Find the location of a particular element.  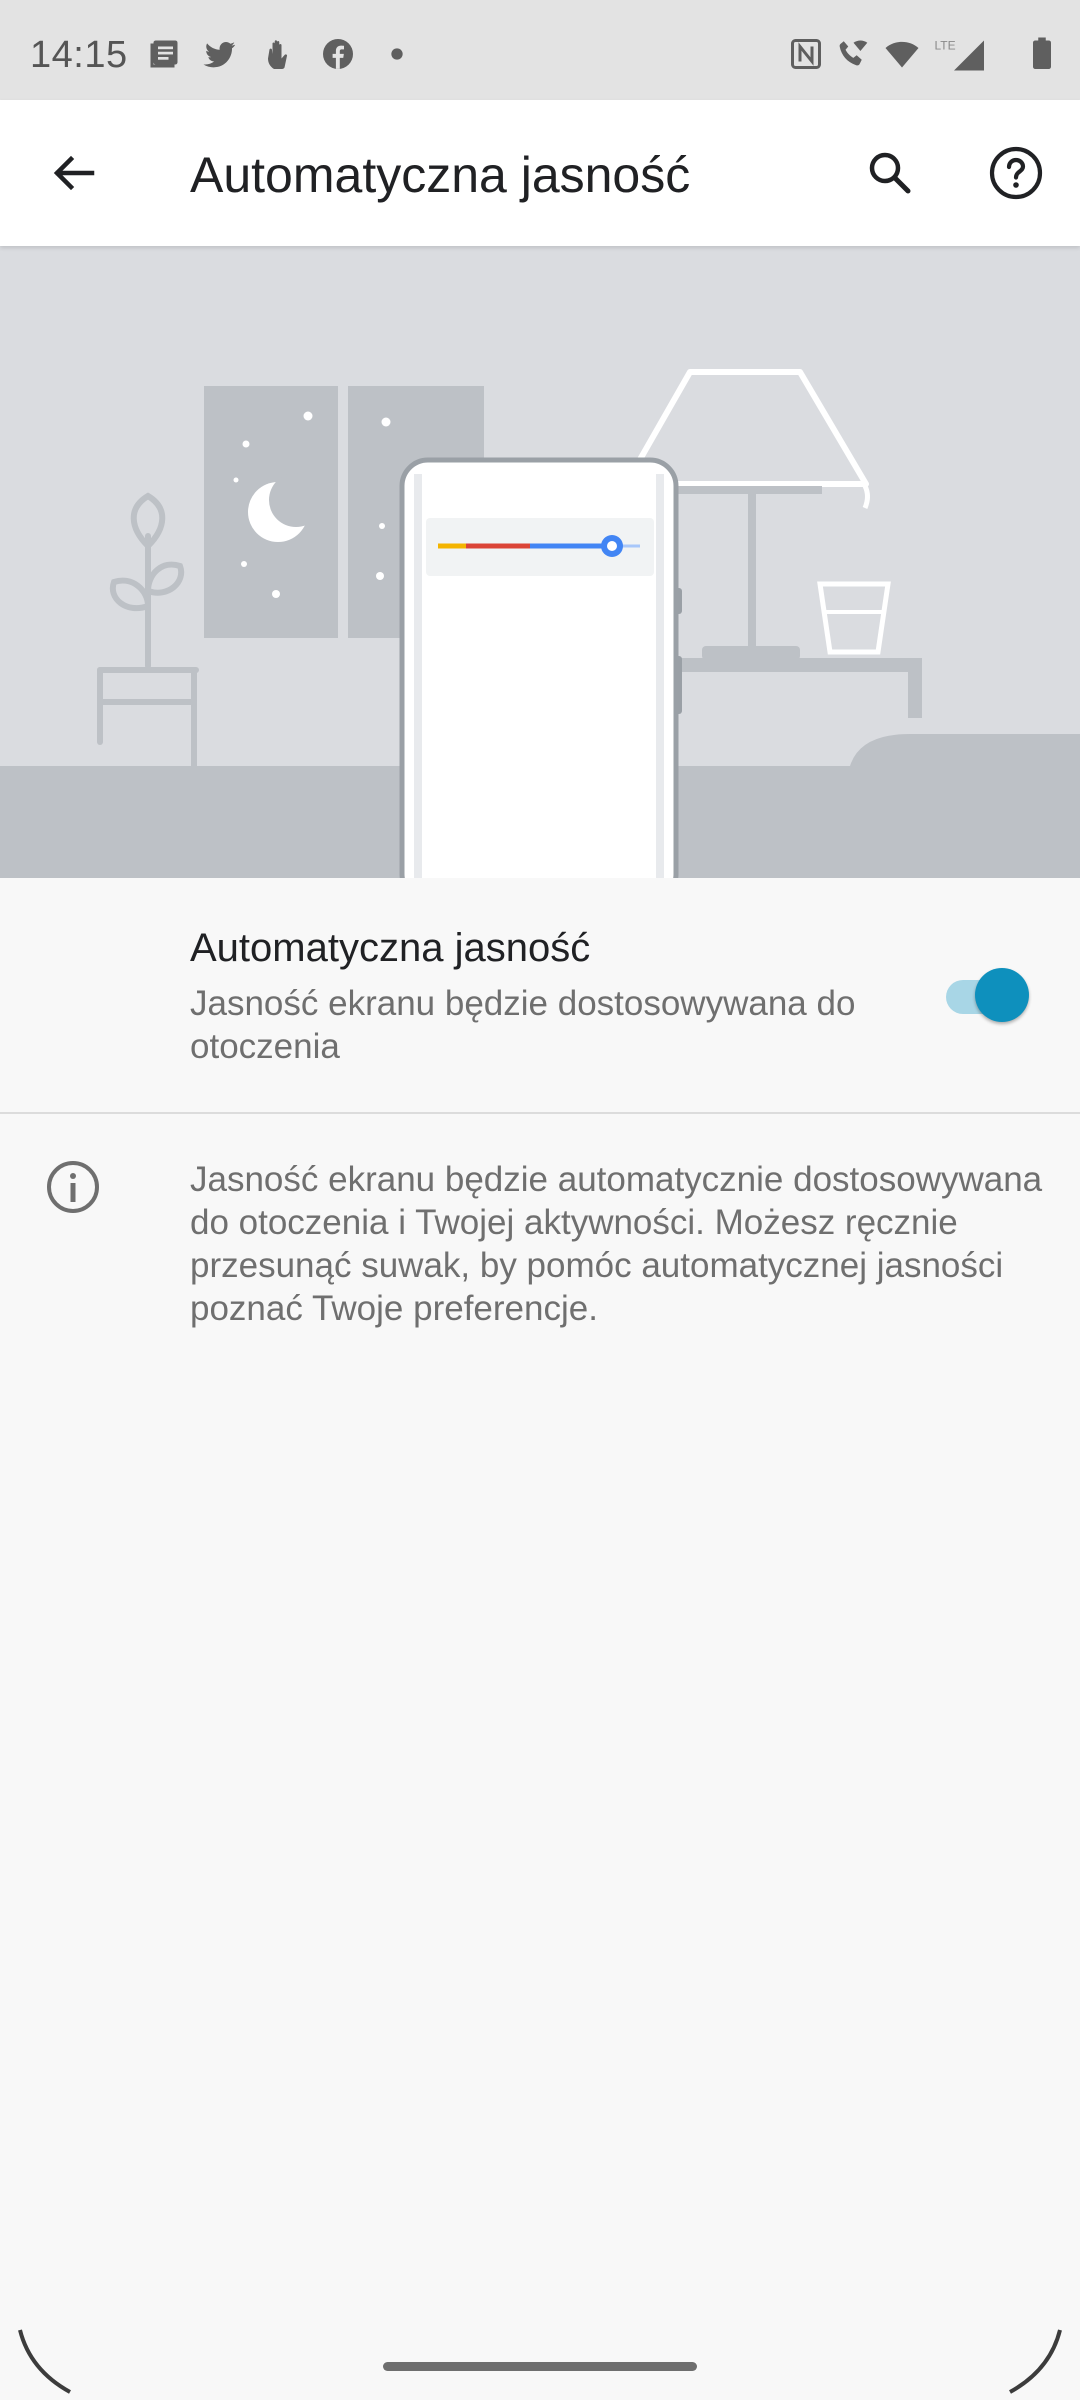

dot-icon is located at coordinates (397, 54).